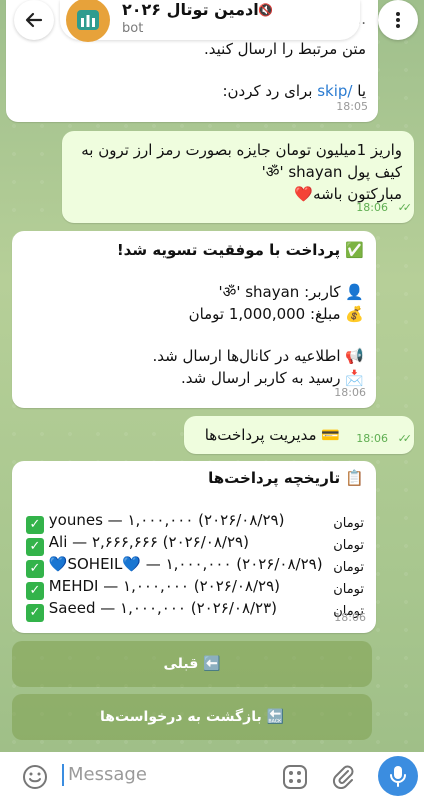  I want to click on message-text: 📢 اطلاعیه در کانال‌ها ارسال شد., so click(258, 356).